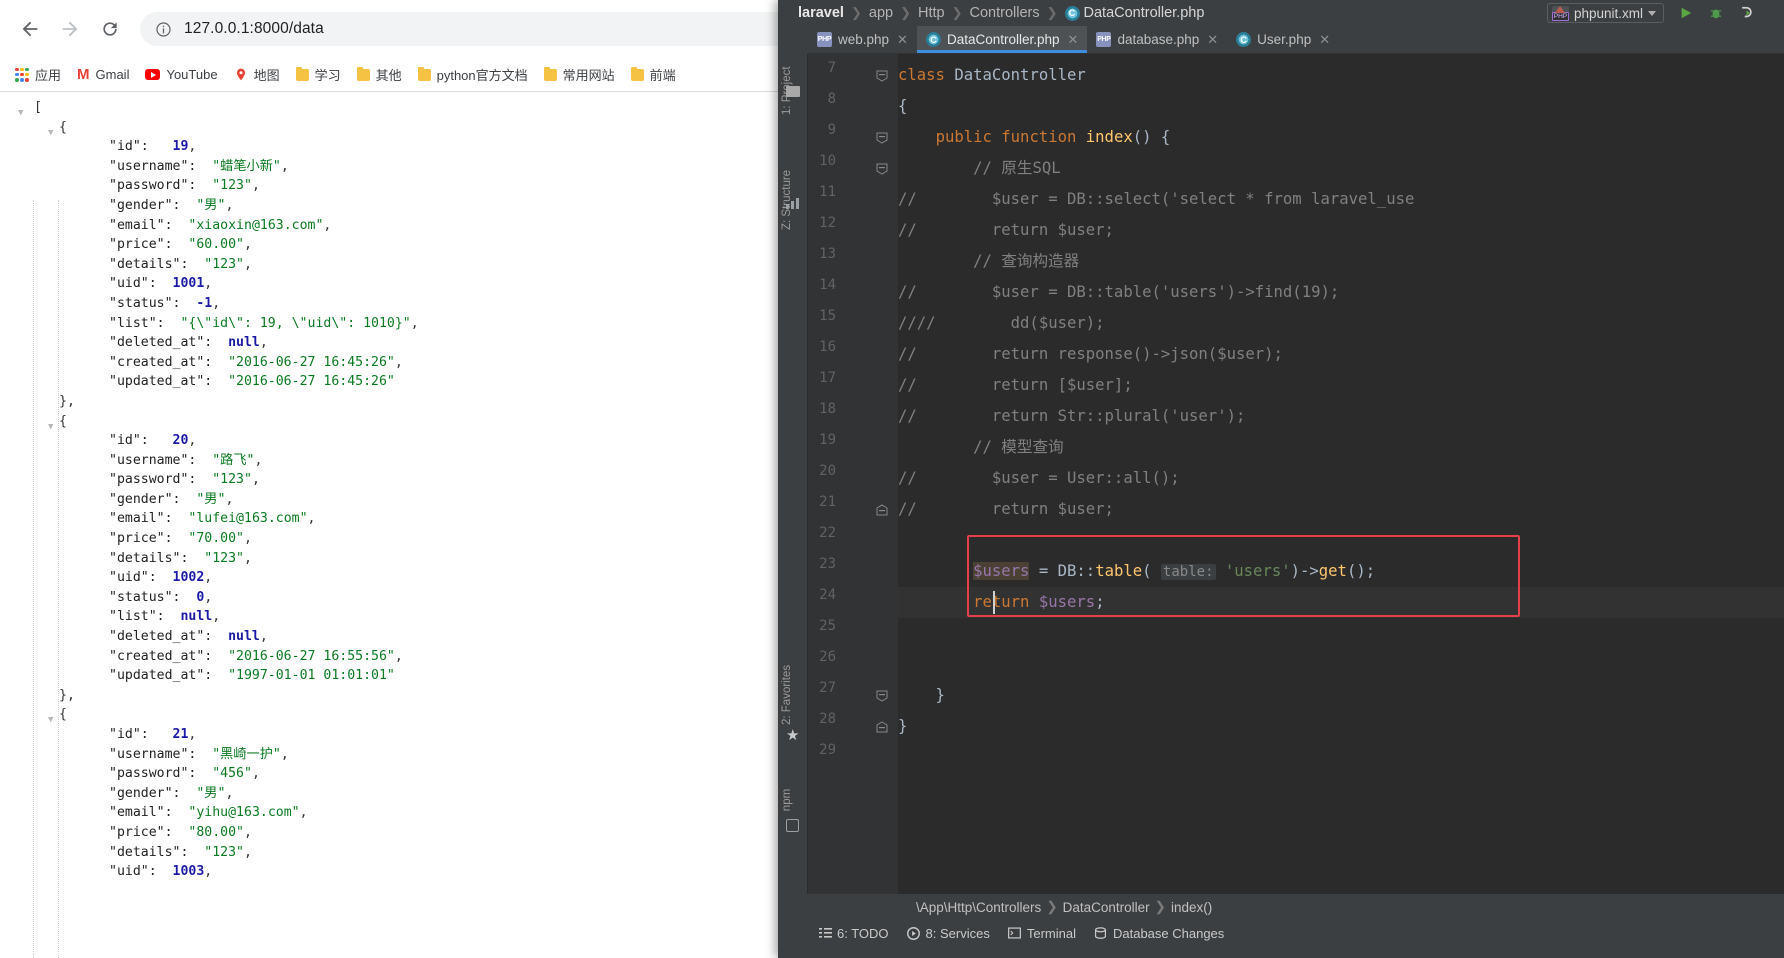 This screenshot has width=1784, height=958. I want to click on status-terminal: Terminal, so click(1042, 933).